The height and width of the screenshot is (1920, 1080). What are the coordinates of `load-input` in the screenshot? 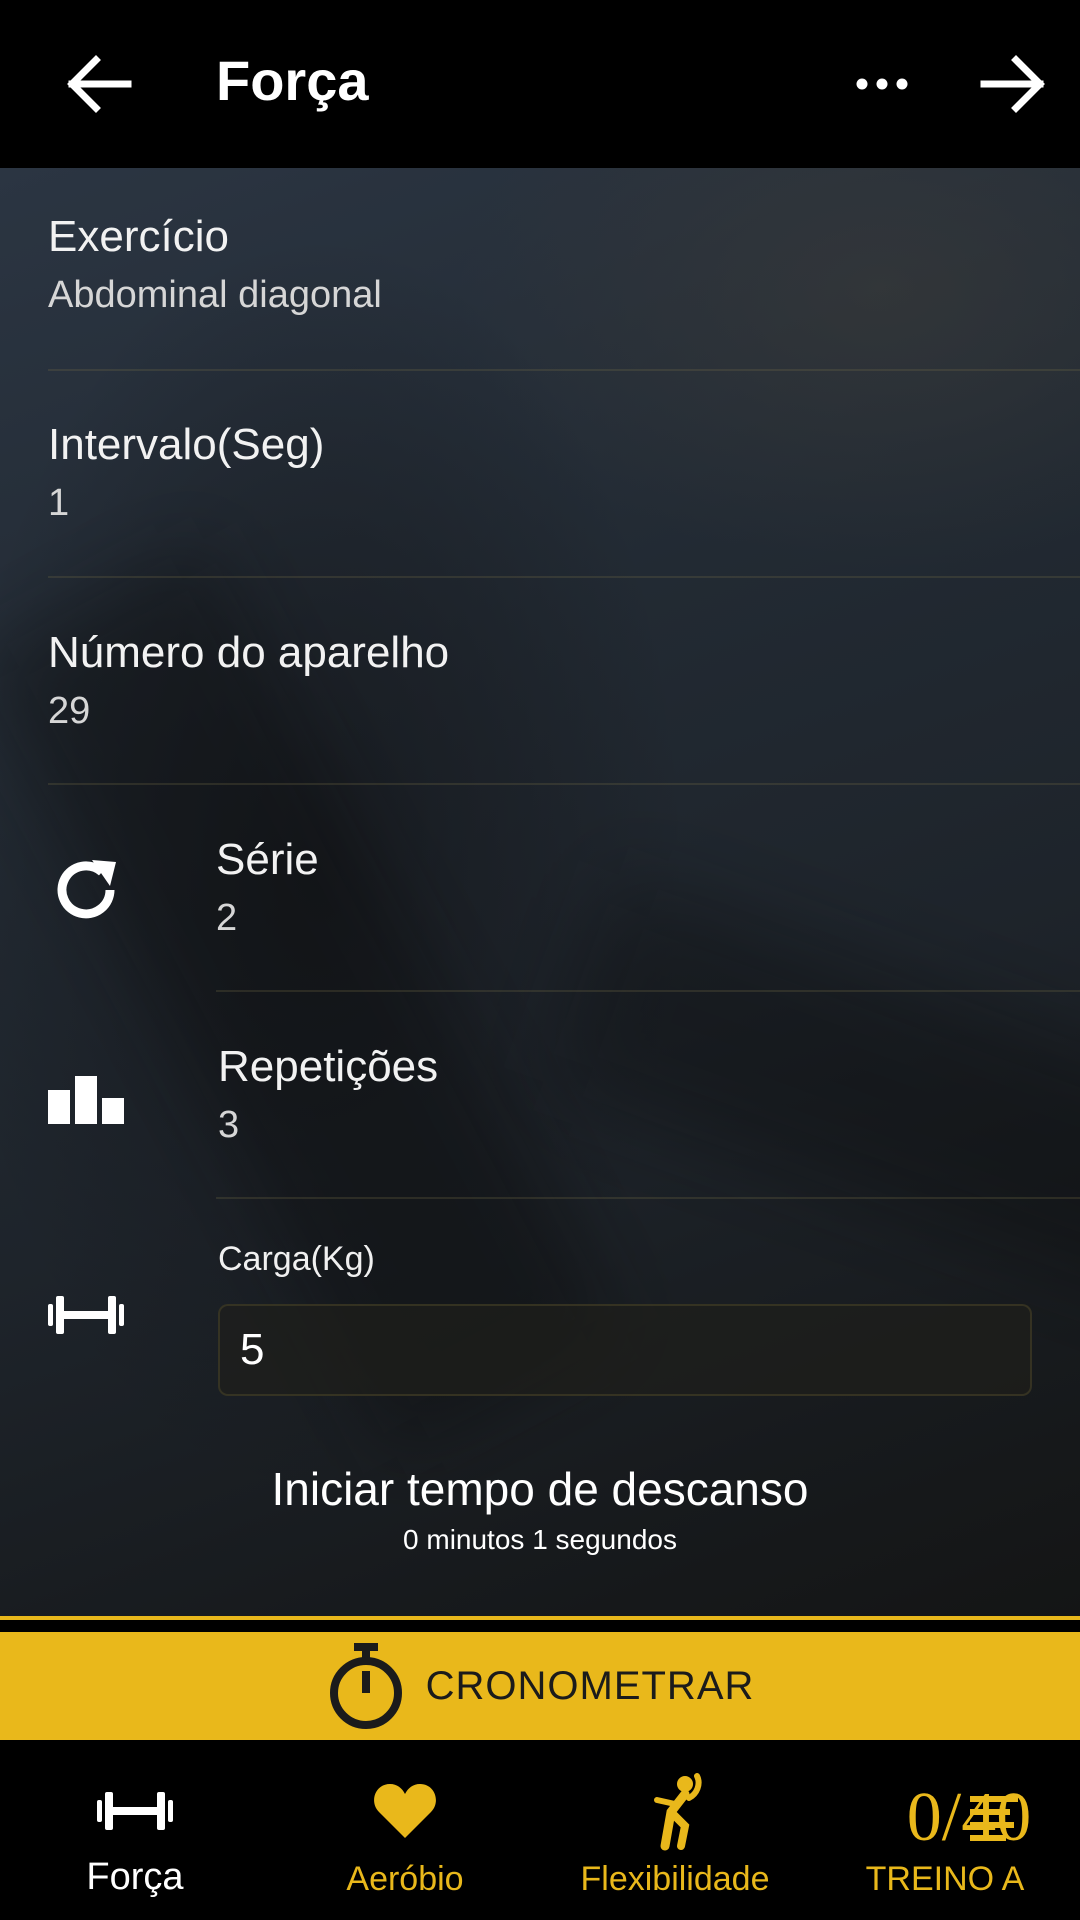 It's located at (625, 1350).